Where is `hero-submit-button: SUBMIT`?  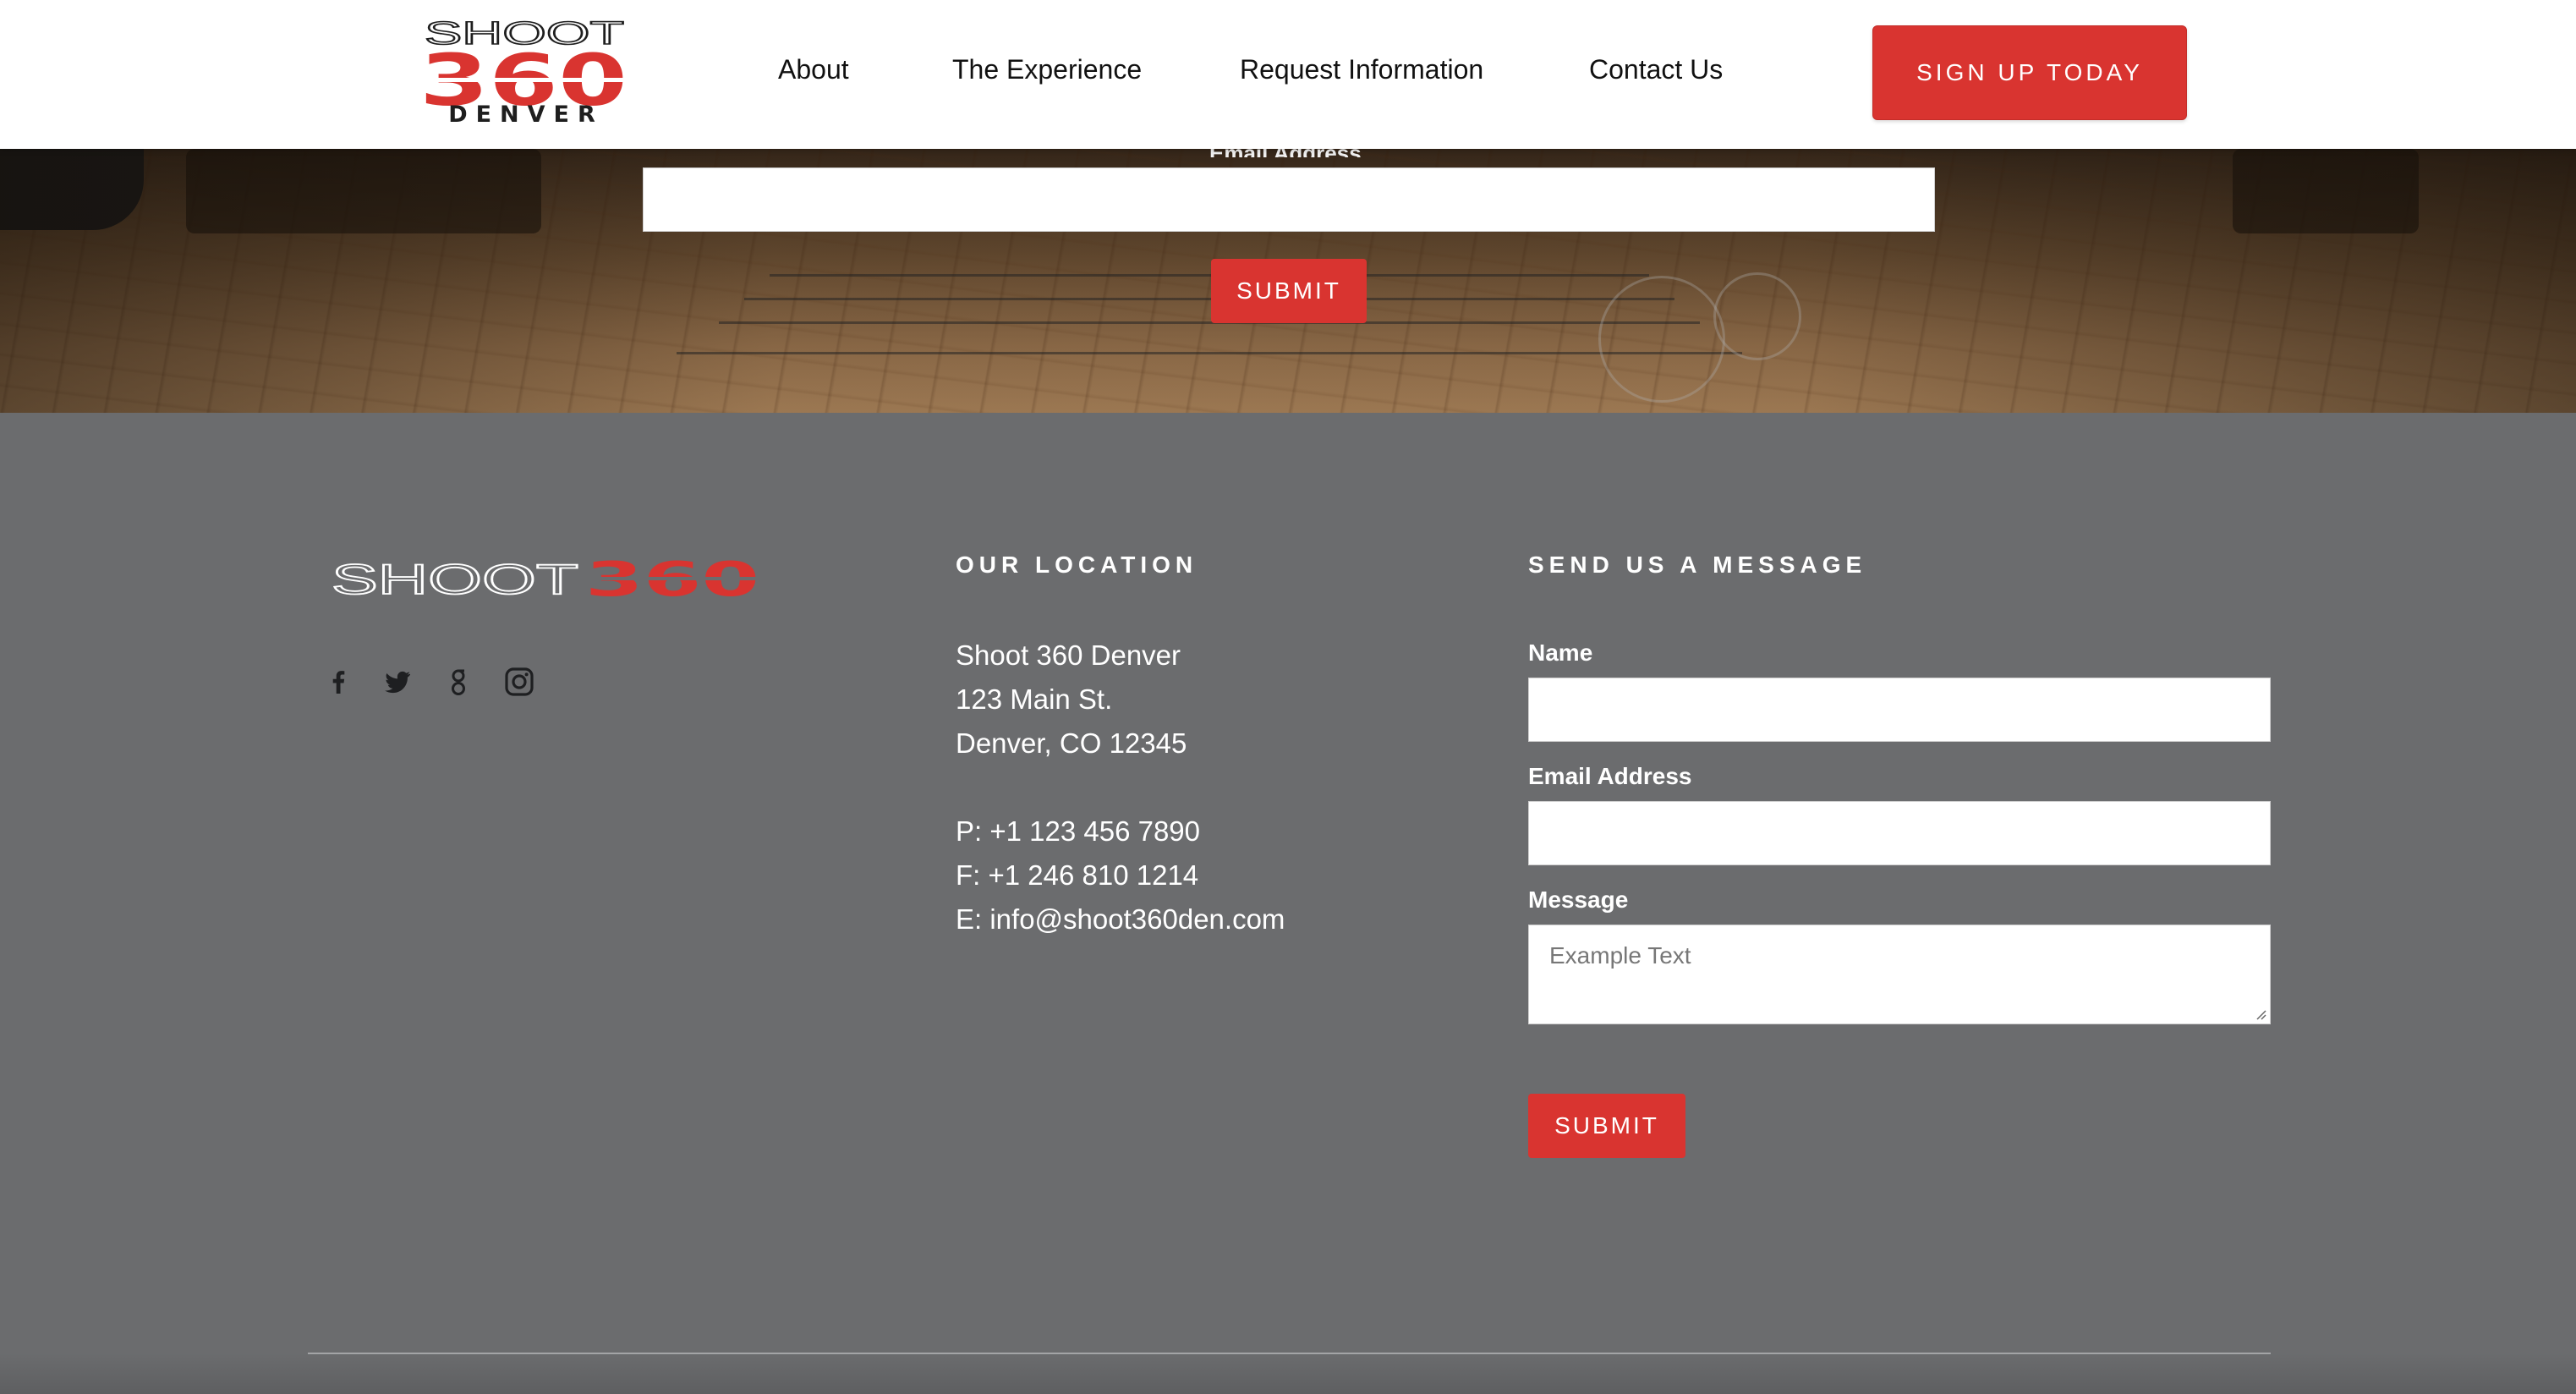
hero-submit-button: SUBMIT is located at coordinates (1289, 291).